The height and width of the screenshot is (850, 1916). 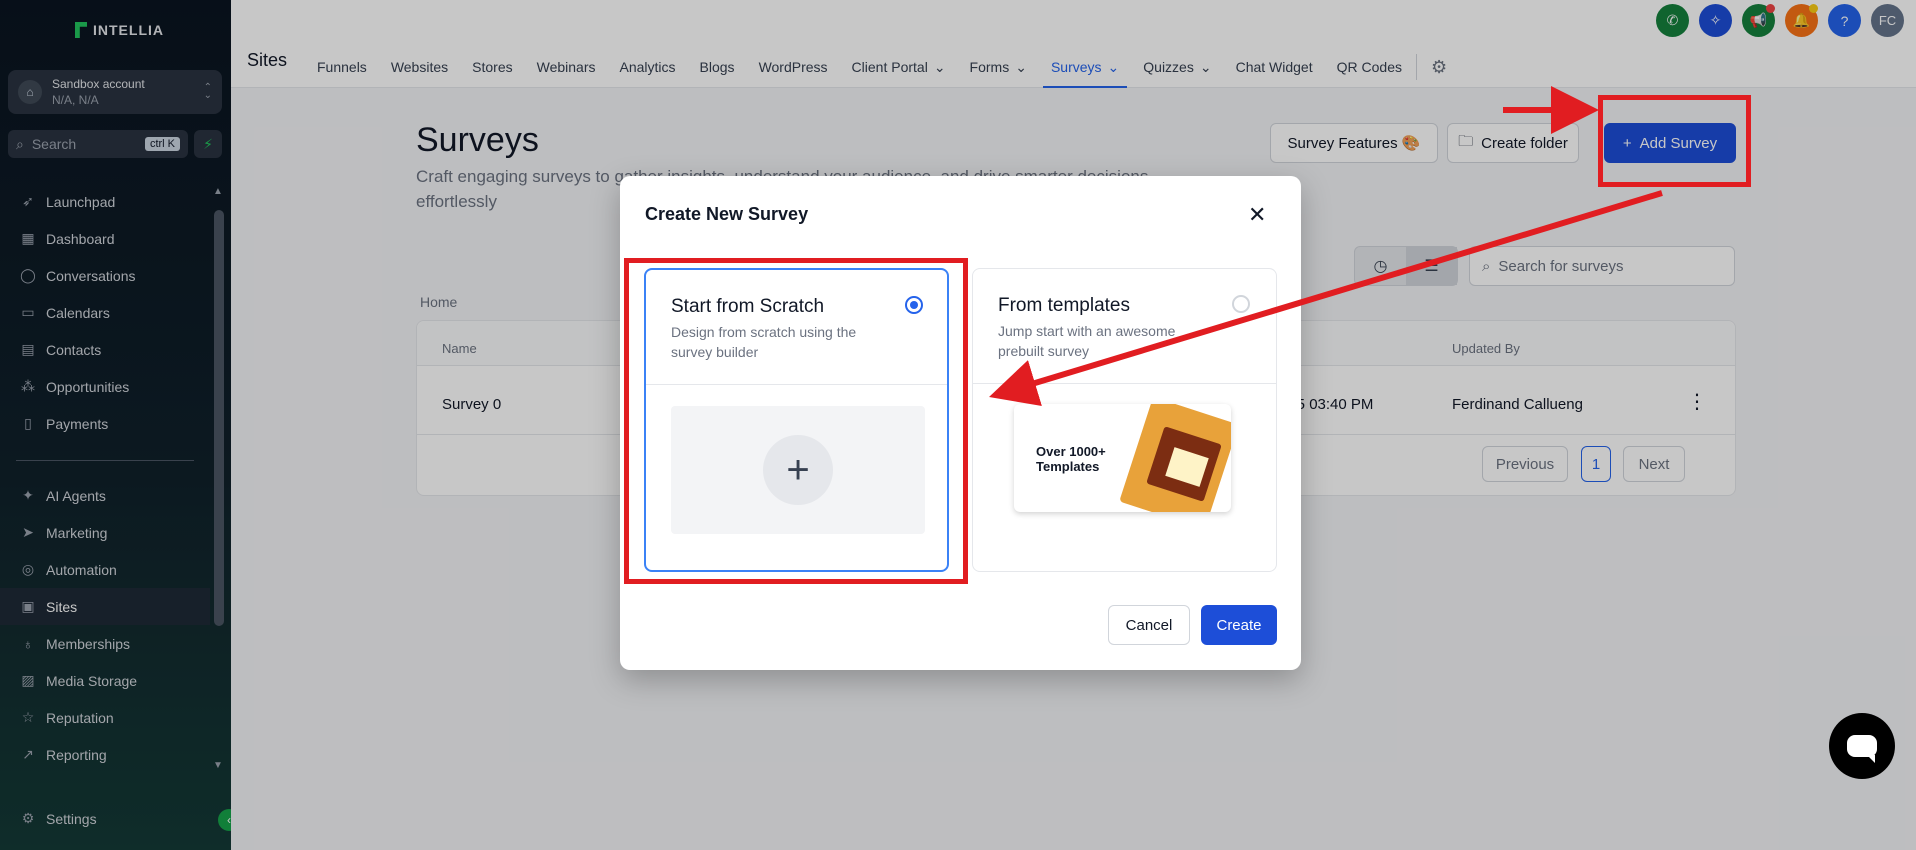 I want to click on annotation-arrows, so click(x=1326, y=246).